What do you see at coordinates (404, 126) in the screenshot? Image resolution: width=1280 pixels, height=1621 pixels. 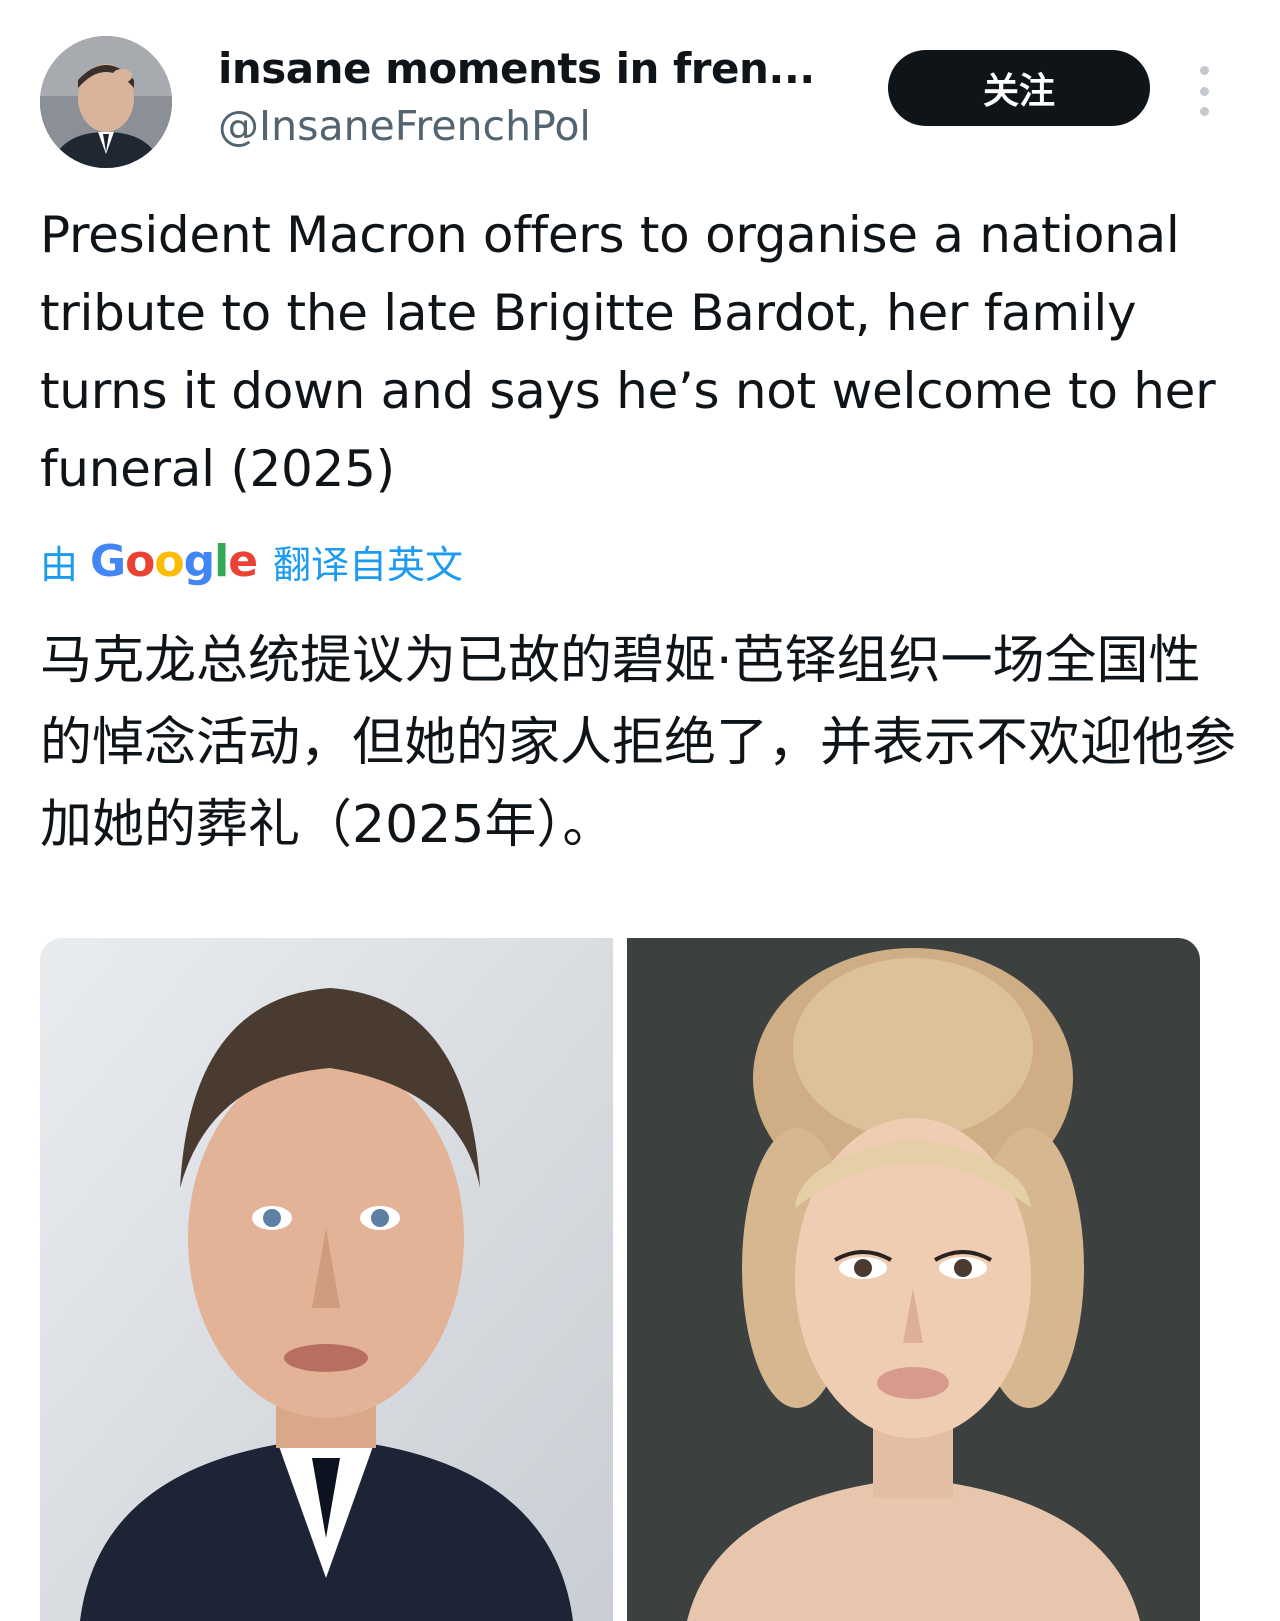 I see `author-handle: @InsaneFrenchPol` at bounding box center [404, 126].